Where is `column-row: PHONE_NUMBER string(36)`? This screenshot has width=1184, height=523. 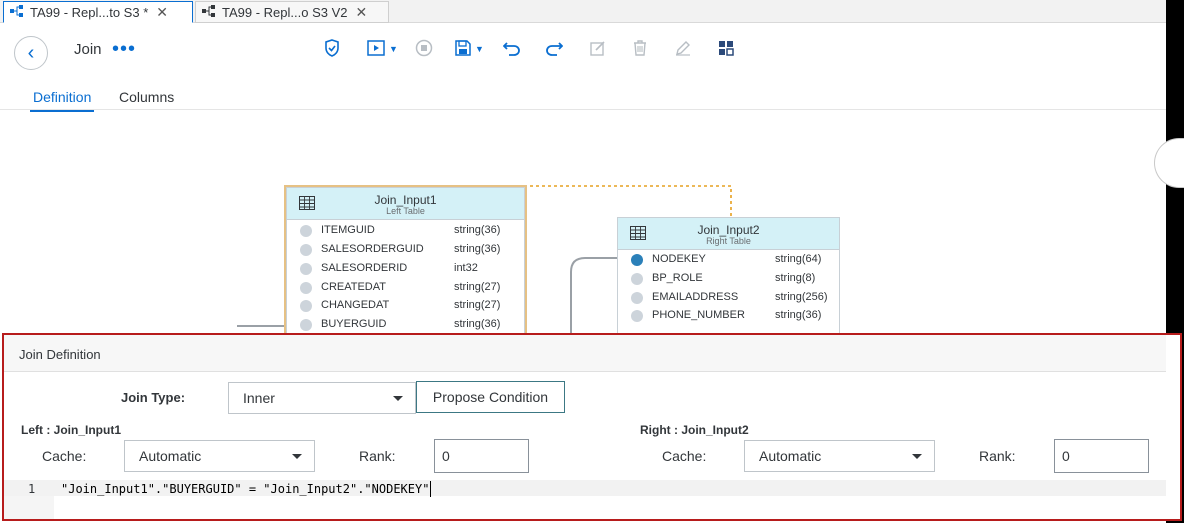 column-row: PHONE_NUMBER string(36) is located at coordinates (728, 315).